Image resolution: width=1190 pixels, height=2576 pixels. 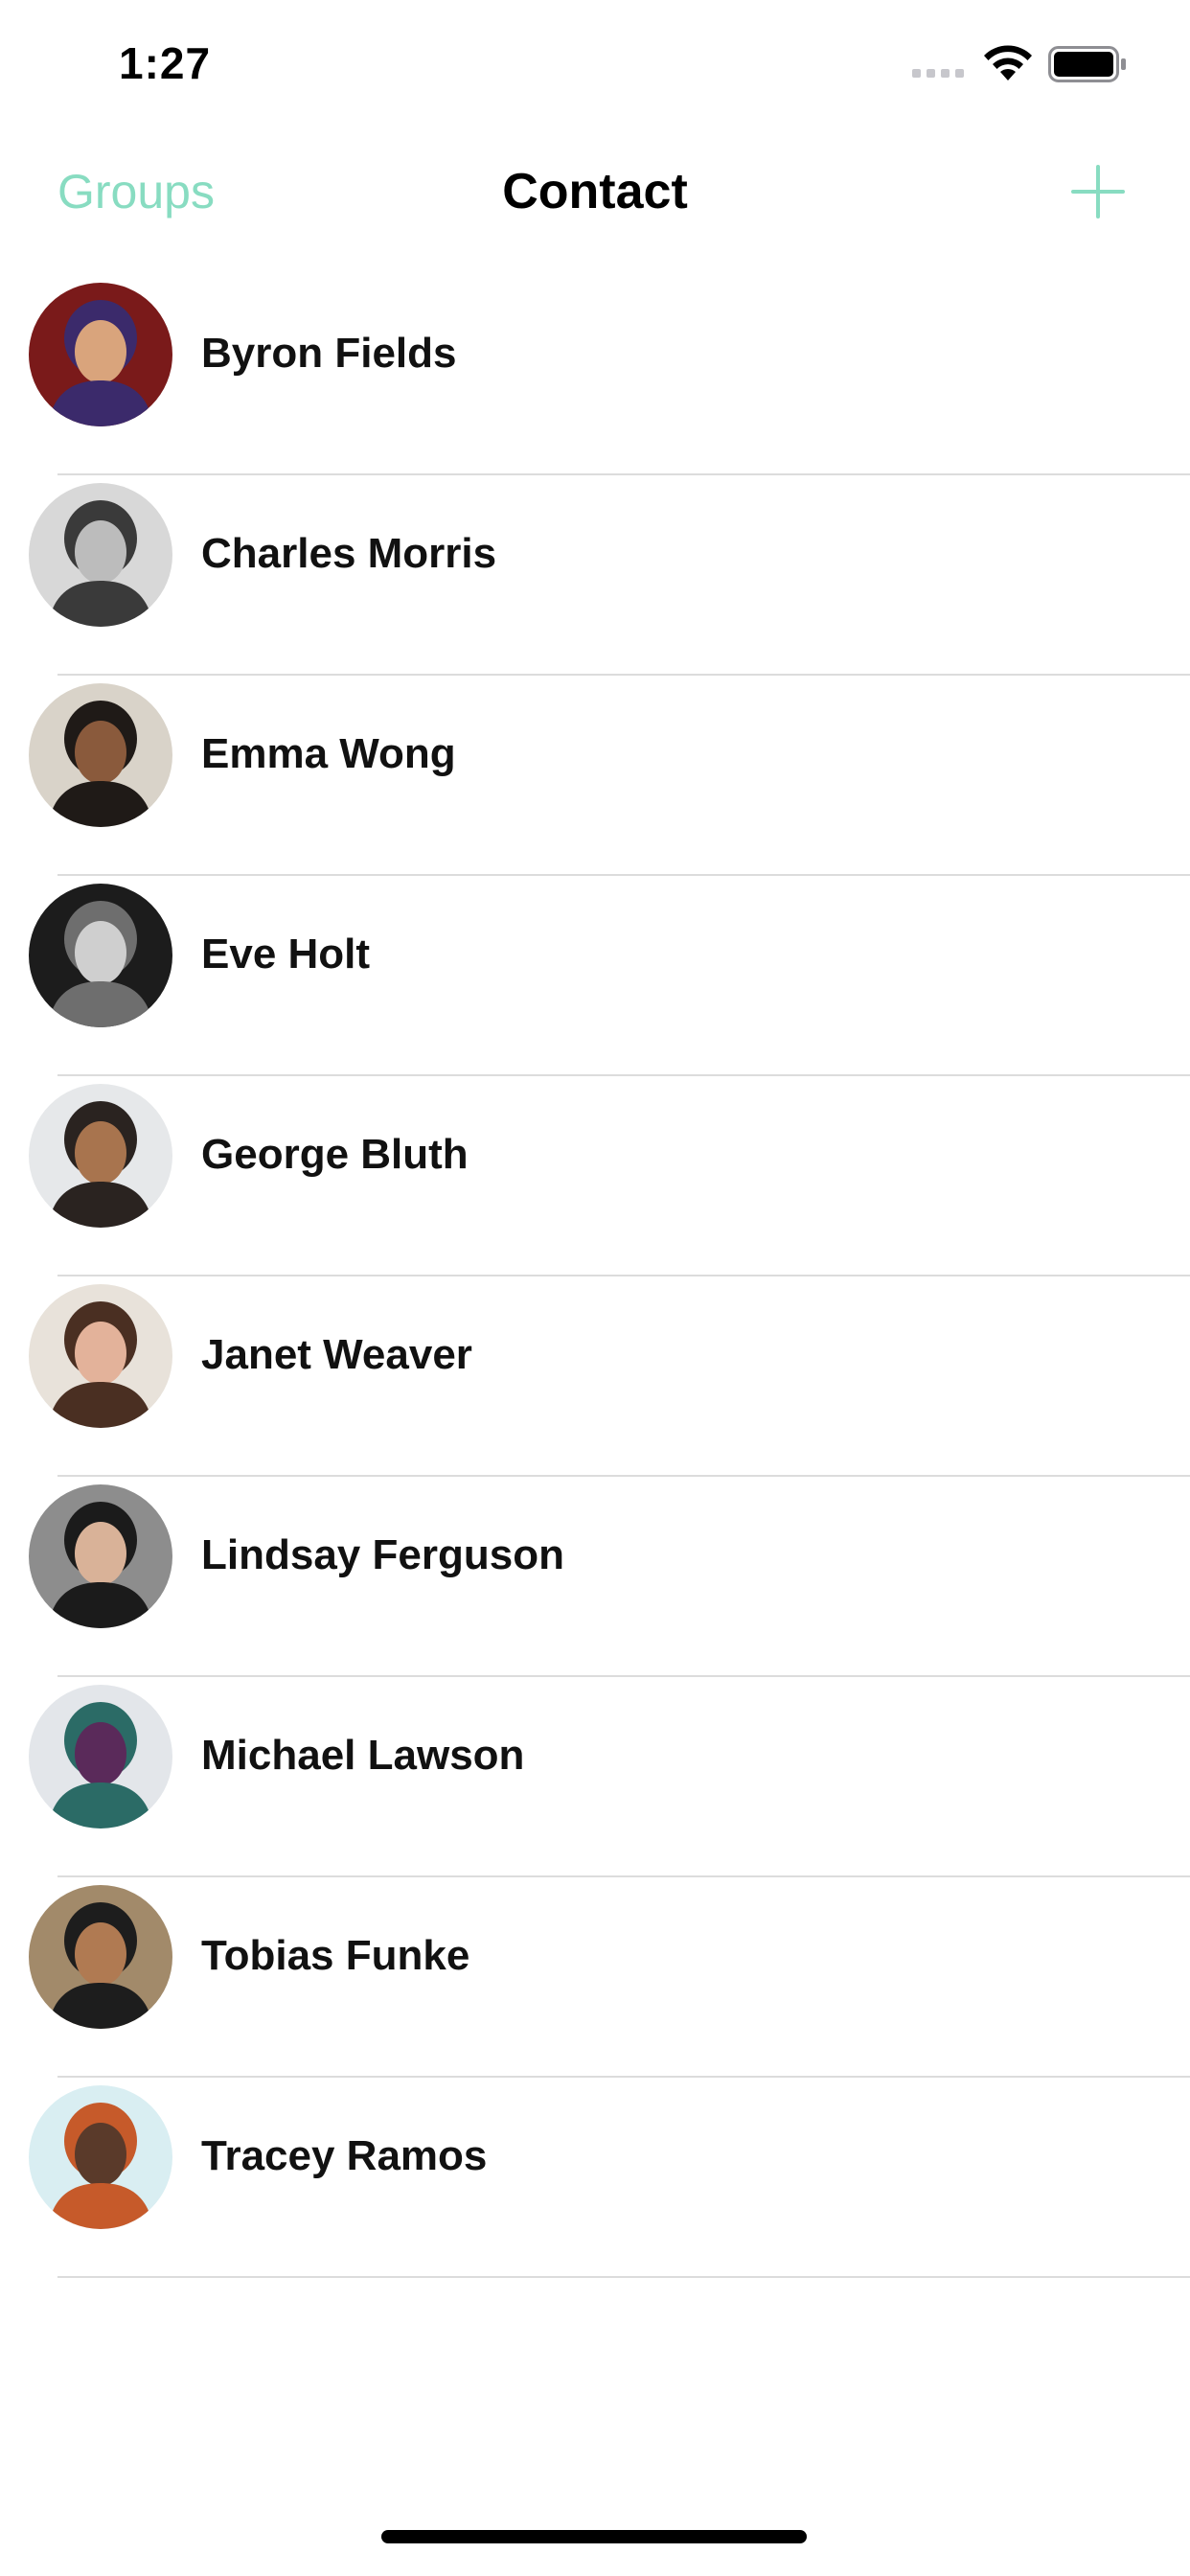 I want to click on status-time: 1:27, so click(x=166, y=63).